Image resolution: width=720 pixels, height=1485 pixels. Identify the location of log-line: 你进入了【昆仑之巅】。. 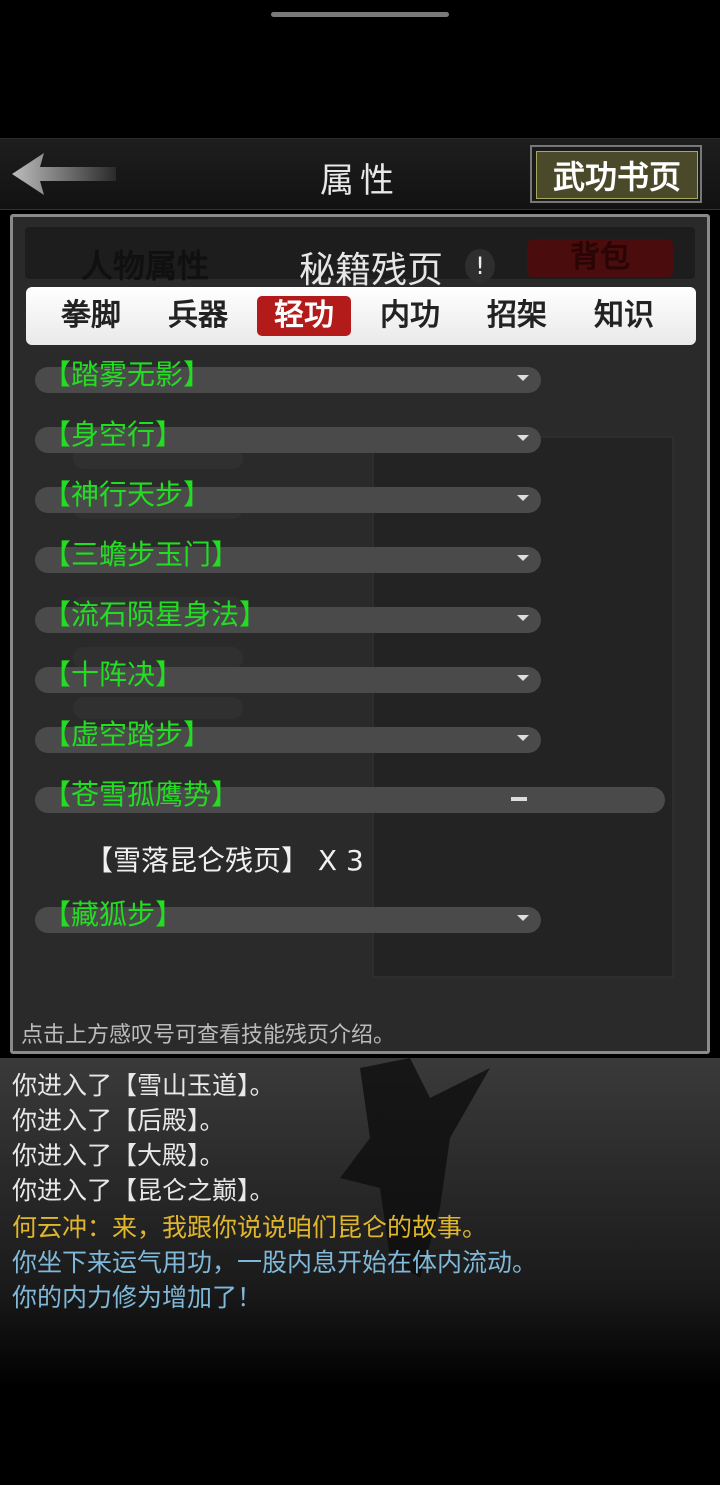
(143, 1190).